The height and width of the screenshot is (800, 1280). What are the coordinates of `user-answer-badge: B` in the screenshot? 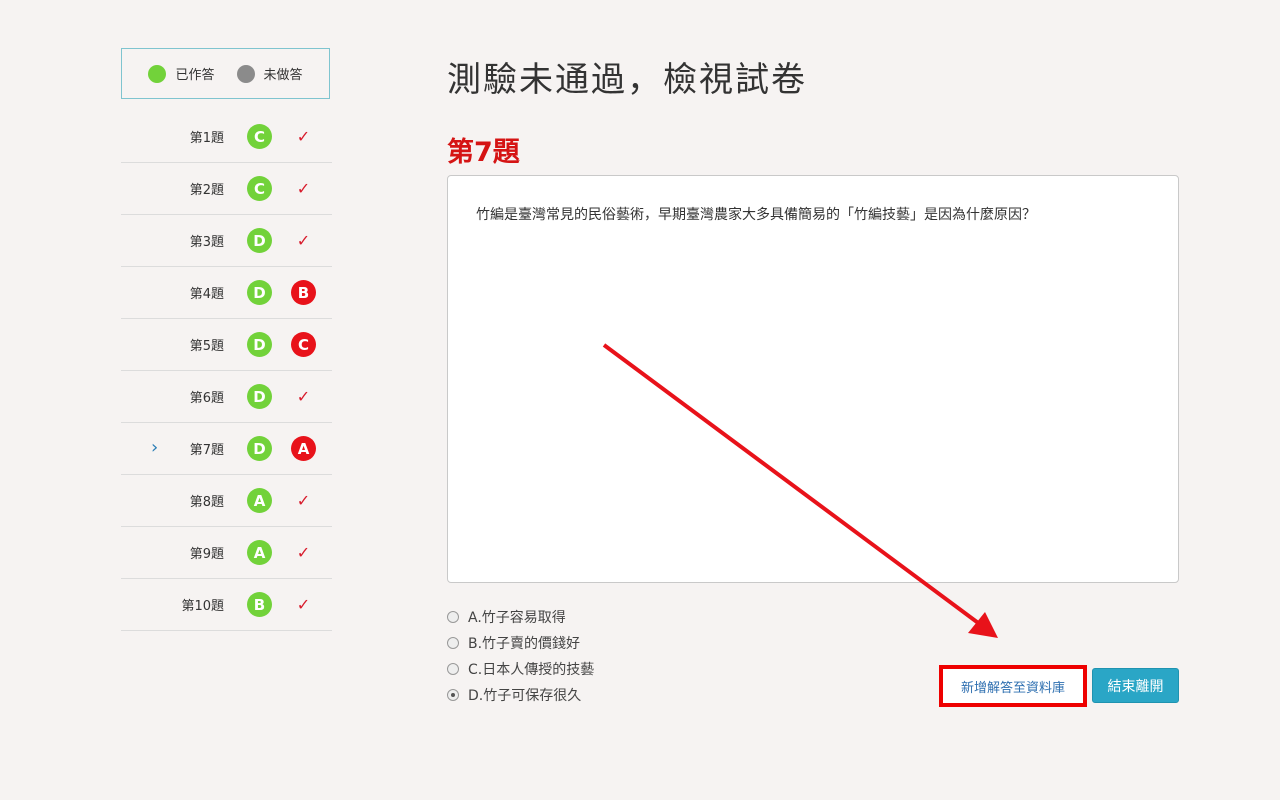 It's located at (259, 604).